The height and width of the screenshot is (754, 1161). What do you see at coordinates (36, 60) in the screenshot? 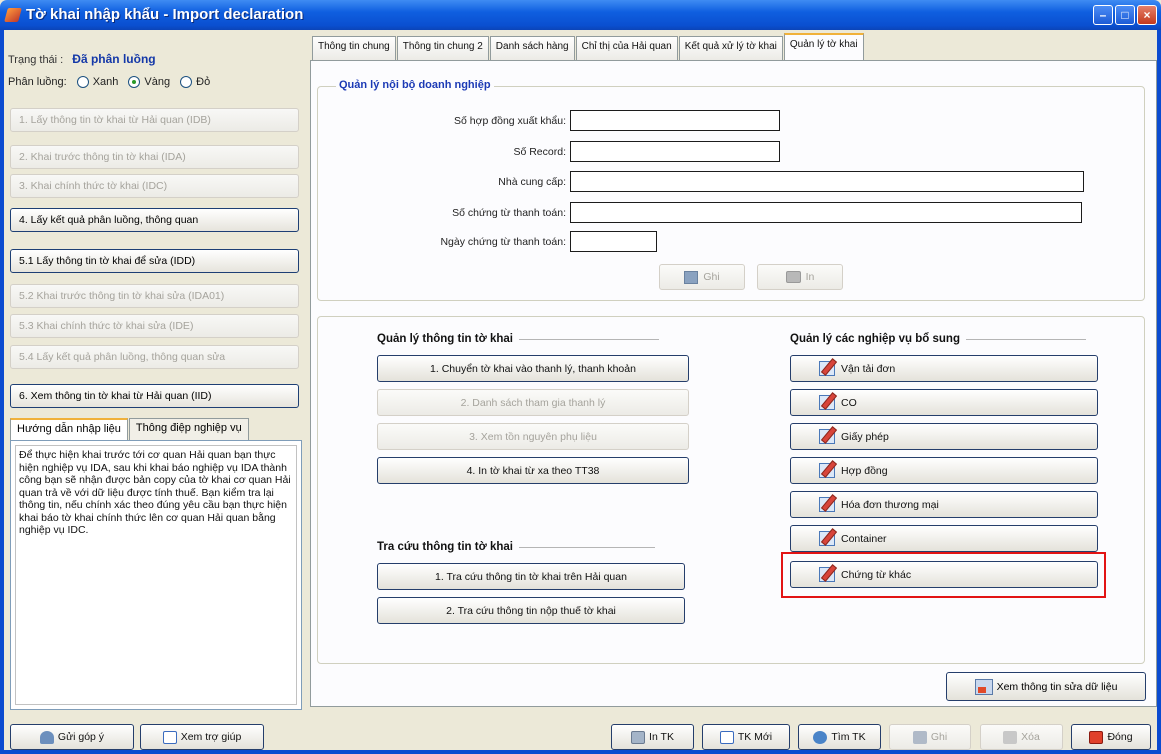
I see `status-label: Trạng thái :` at bounding box center [36, 60].